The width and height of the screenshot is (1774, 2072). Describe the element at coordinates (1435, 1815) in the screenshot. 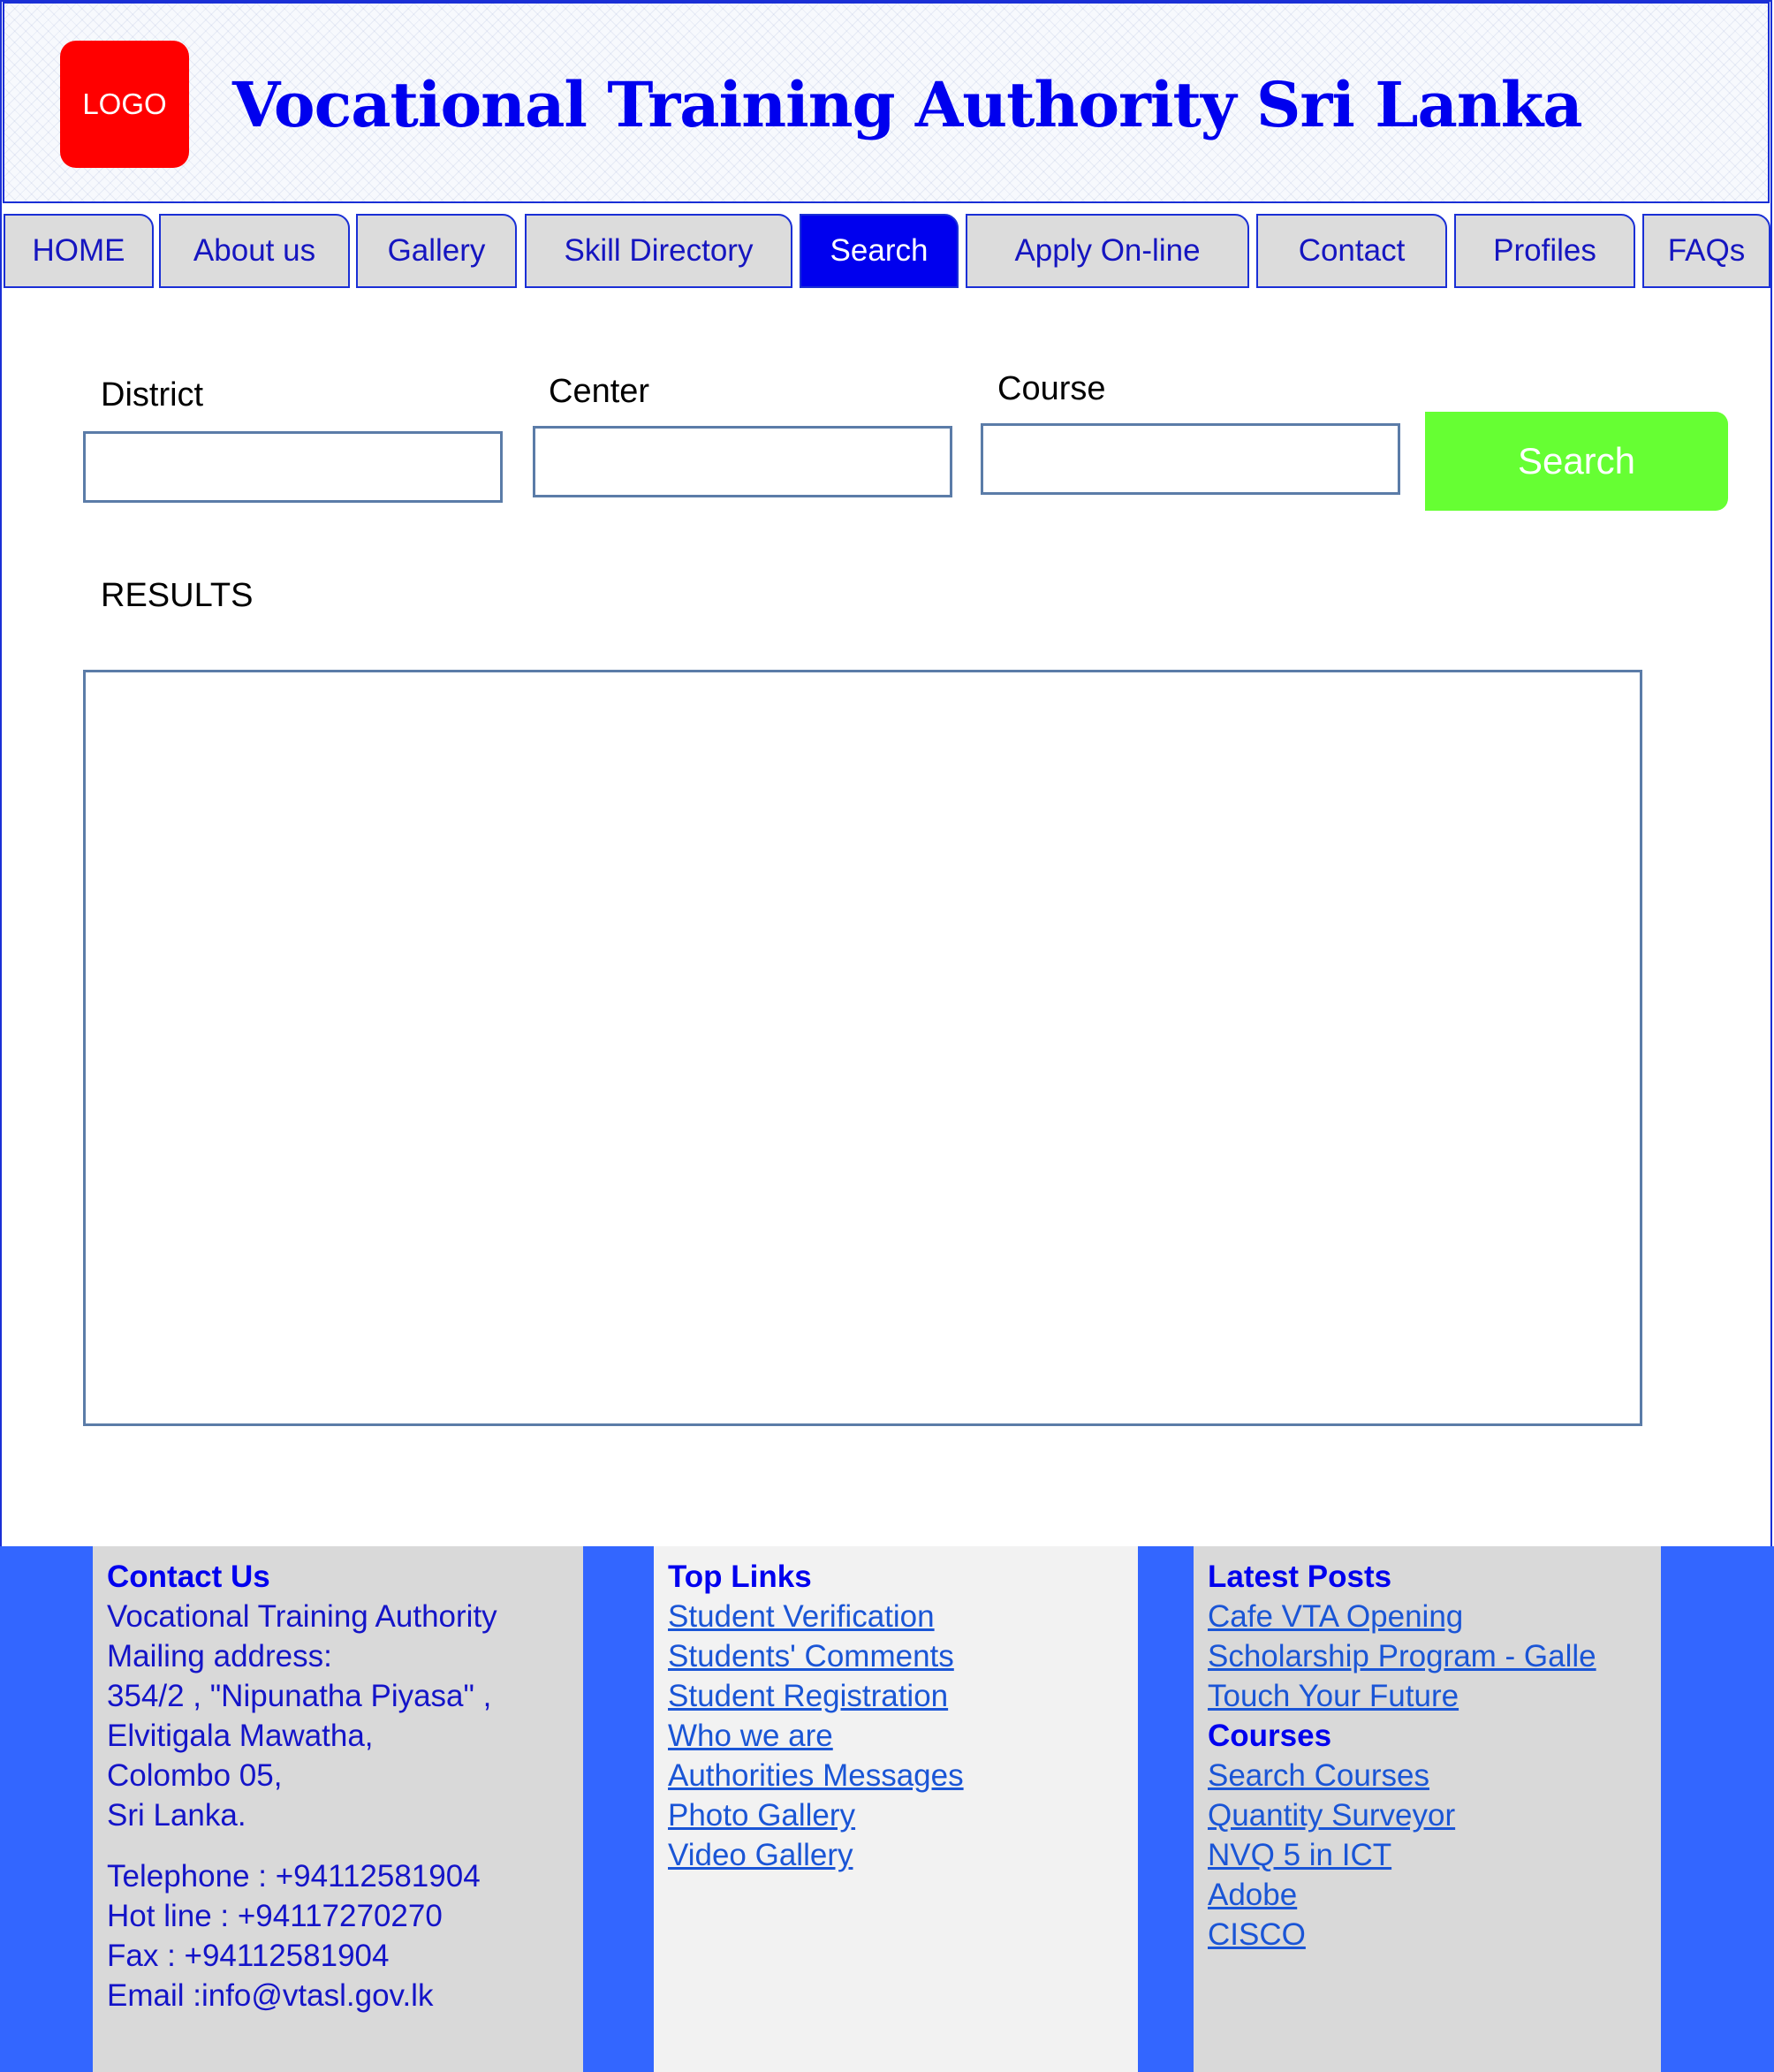

I see `course-quantity-surveyor: Quantity Surveyor` at that location.